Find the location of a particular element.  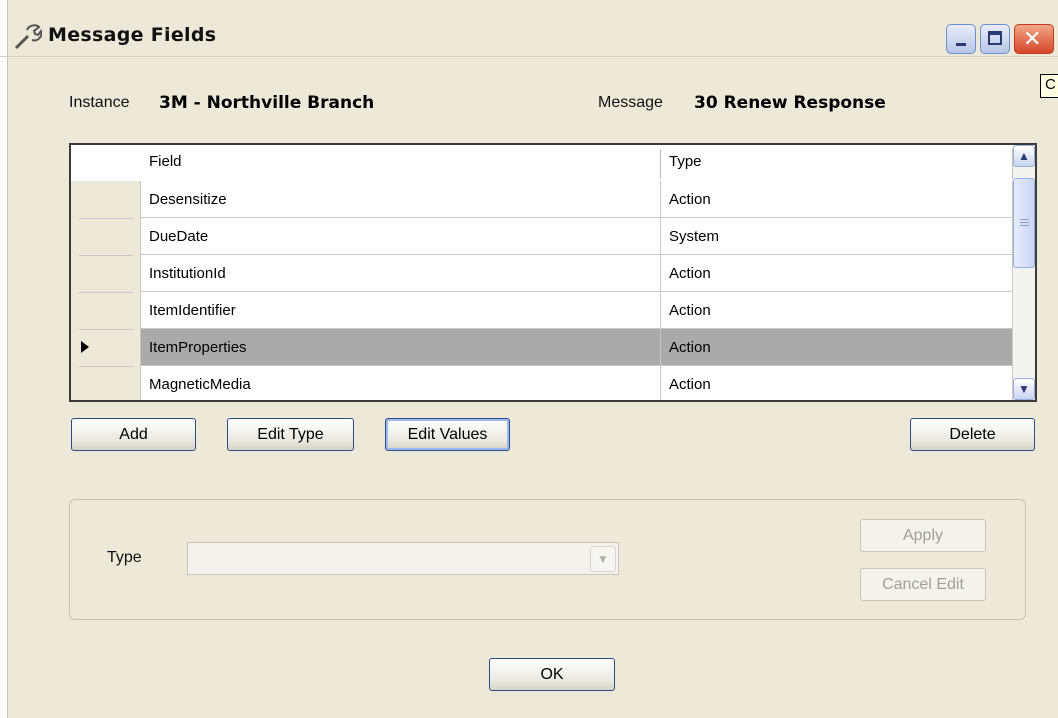

message-value: 30 Renew Response is located at coordinates (790, 103).